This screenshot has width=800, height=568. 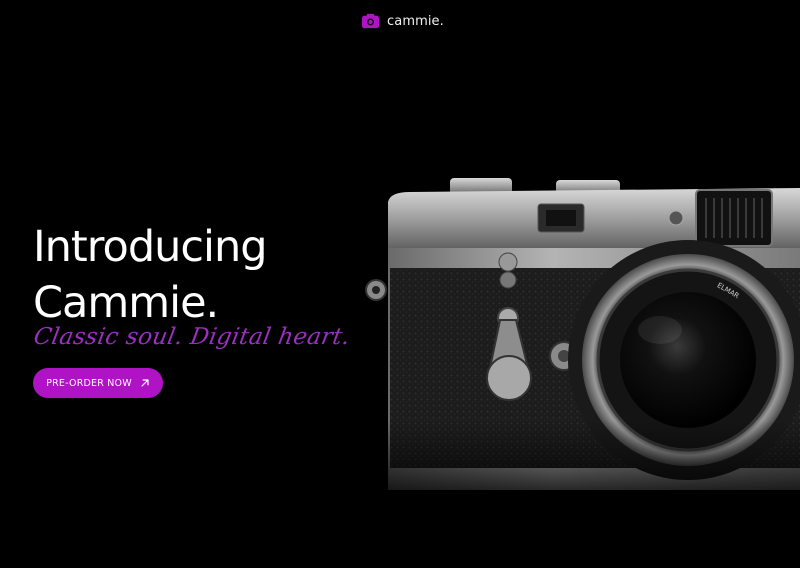 I want to click on hero-title-line-2: Cammie., so click(x=126, y=303).